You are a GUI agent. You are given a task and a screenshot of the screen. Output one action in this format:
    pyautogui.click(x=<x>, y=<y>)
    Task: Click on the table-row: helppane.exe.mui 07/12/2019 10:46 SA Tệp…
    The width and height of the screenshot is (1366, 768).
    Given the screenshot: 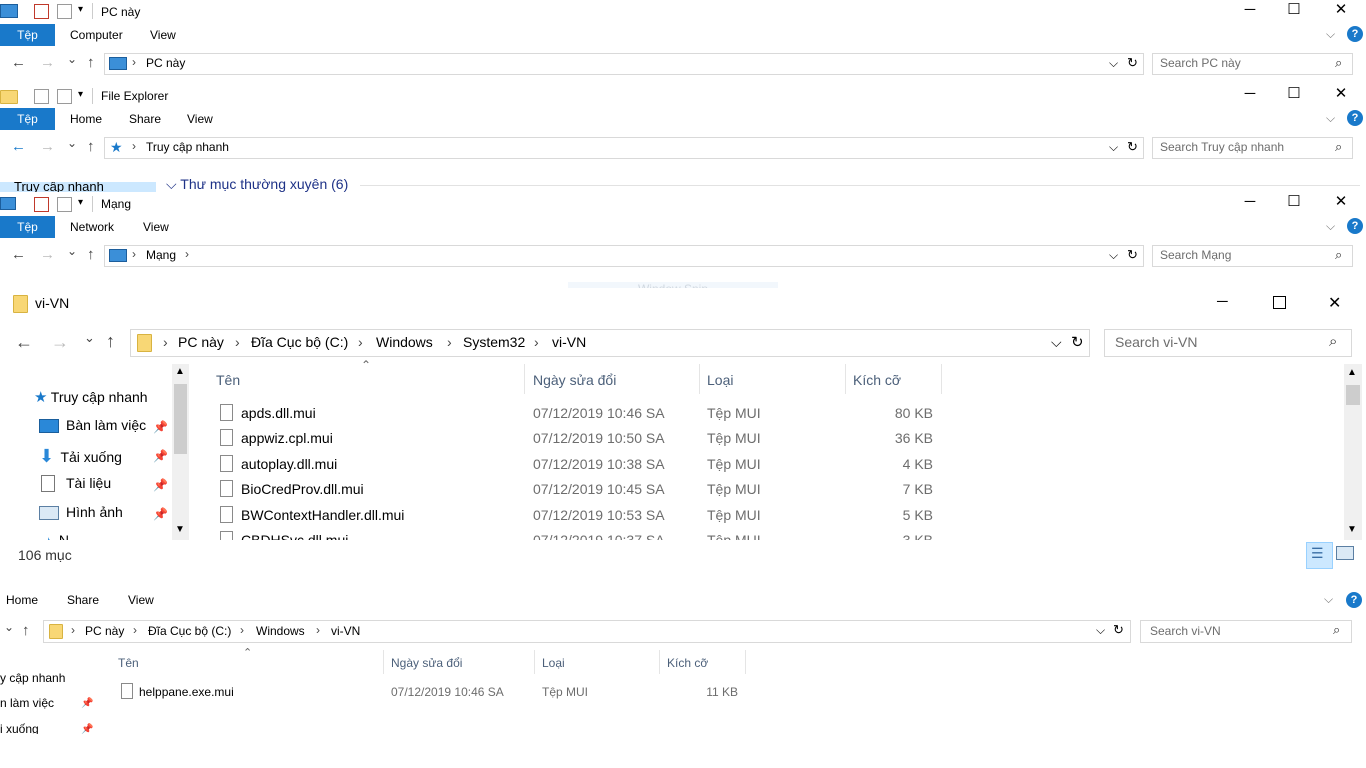 What is the action you would take?
    pyautogui.click(x=428, y=693)
    